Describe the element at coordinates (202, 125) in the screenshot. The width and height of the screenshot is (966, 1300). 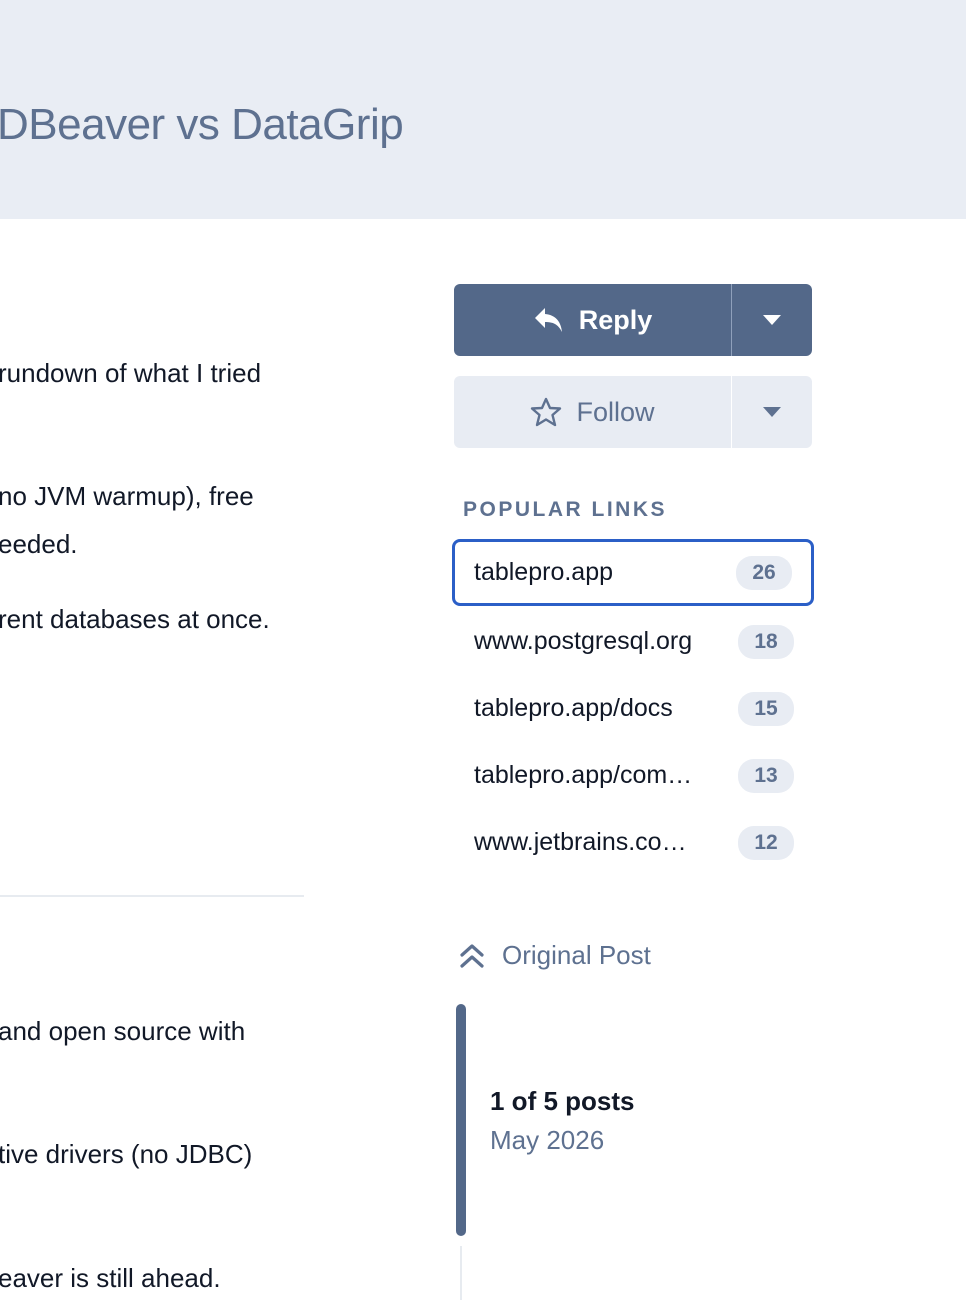
I see `topic-title: DBeaver vs DataGrip` at that location.